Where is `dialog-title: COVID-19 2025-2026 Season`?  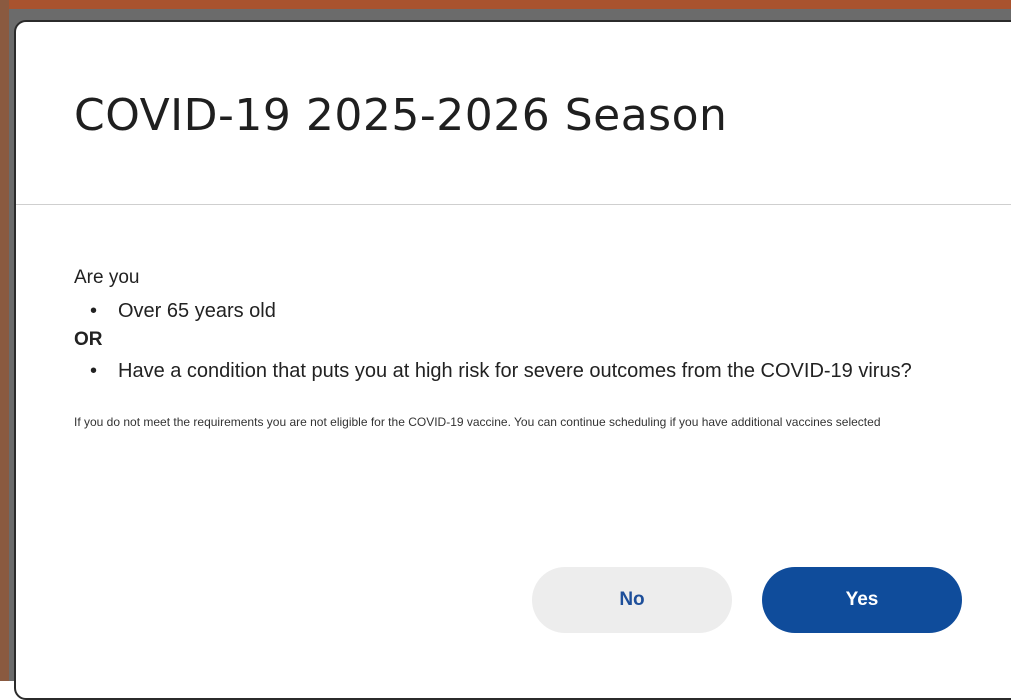
dialog-title: COVID-19 2025-2026 Season is located at coordinates (401, 115).